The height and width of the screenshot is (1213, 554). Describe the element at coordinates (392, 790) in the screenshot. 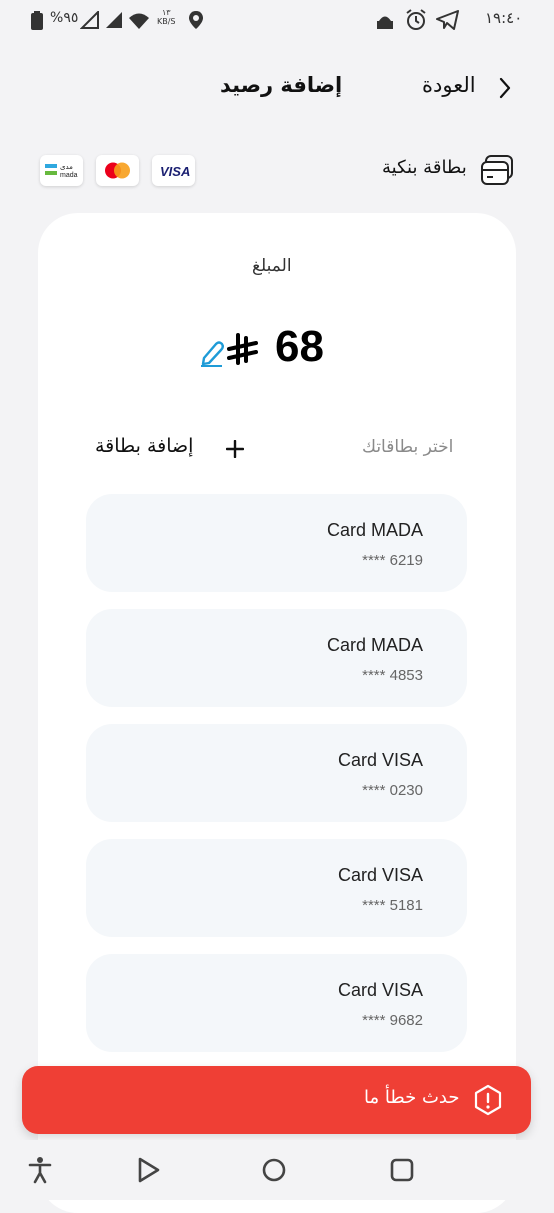

I see `card-number: **** 0230` at that location.